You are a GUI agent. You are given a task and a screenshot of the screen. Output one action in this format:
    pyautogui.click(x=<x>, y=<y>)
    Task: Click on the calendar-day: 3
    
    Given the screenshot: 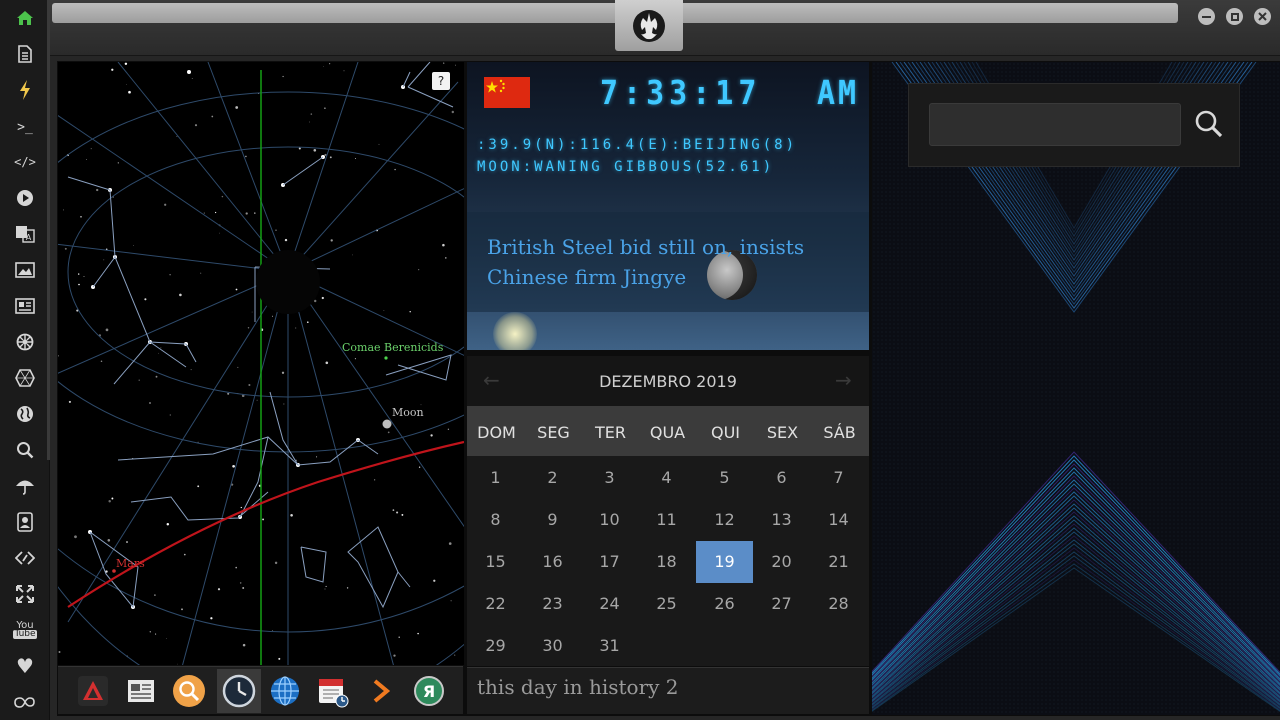 What is the action you would take?
    pyautogui.click(x=609, y=478)
    